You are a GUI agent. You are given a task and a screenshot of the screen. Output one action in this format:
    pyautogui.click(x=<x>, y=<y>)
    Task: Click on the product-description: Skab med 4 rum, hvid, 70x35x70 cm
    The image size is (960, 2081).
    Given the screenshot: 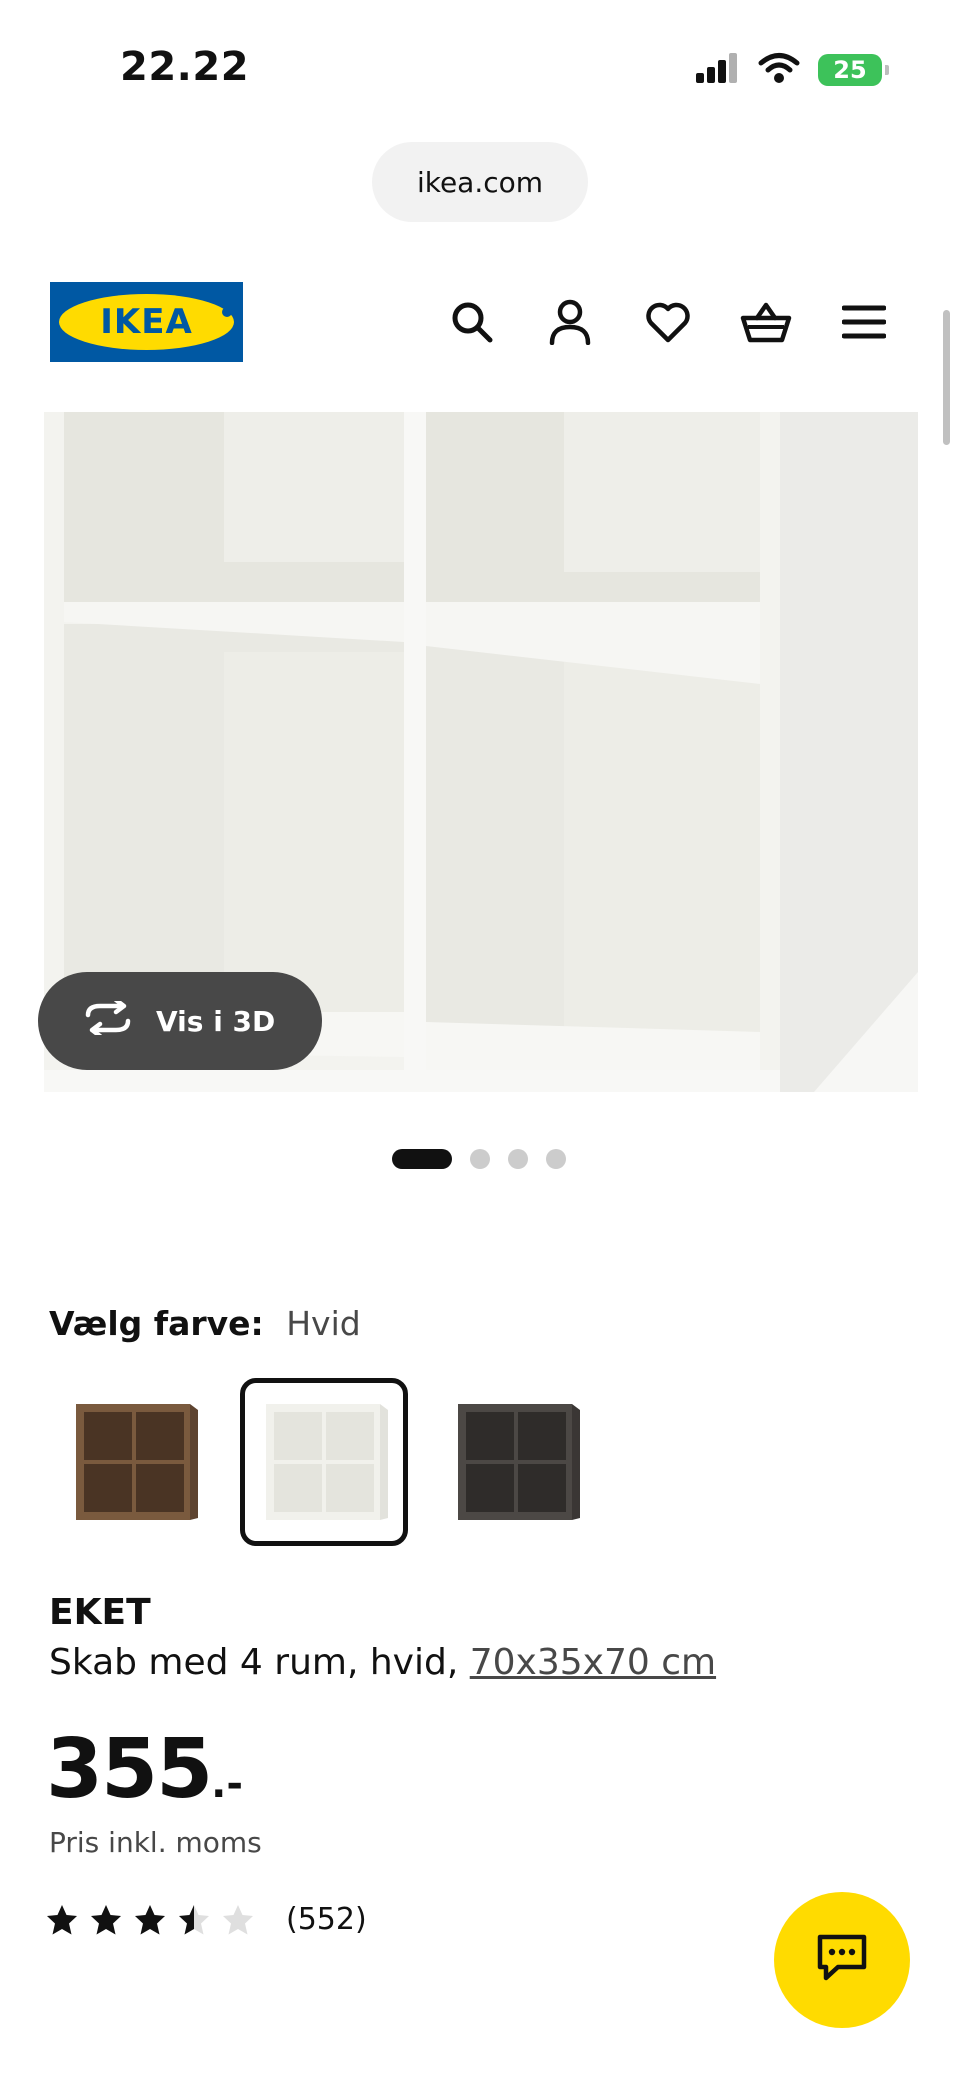 What is the action you would take?
    pyautogui.click(x=382, y=1662)
    